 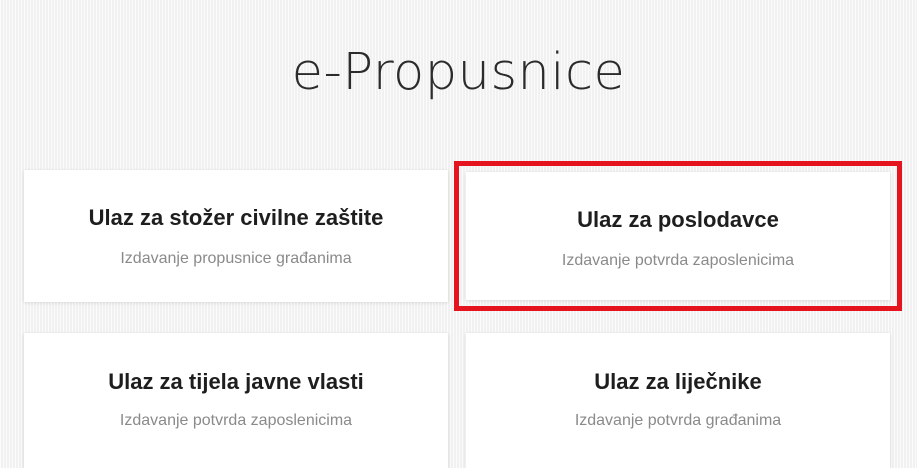 What do you see at coordinates (678, 420) in the screenshot?
I see `card-subtitle: Izdavanje potvrda građanima` at bounding box center [678, 420].